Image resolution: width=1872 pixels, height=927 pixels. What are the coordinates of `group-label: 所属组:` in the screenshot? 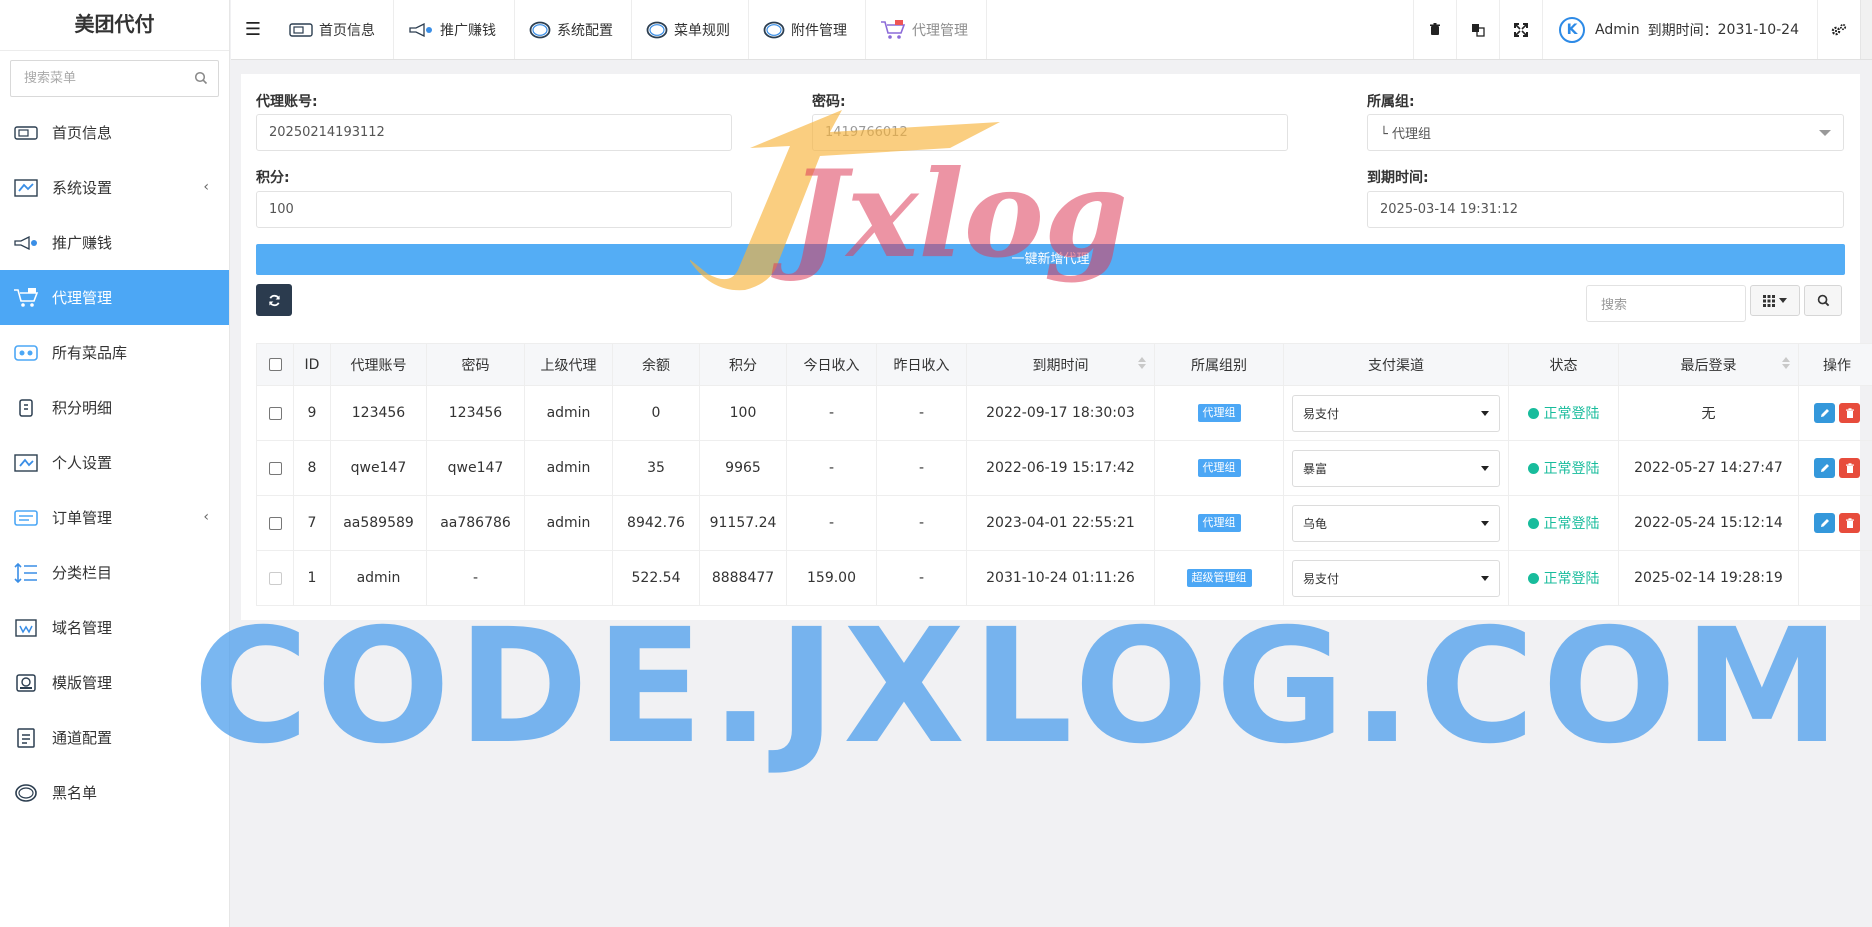 It's located at (1391, 102).